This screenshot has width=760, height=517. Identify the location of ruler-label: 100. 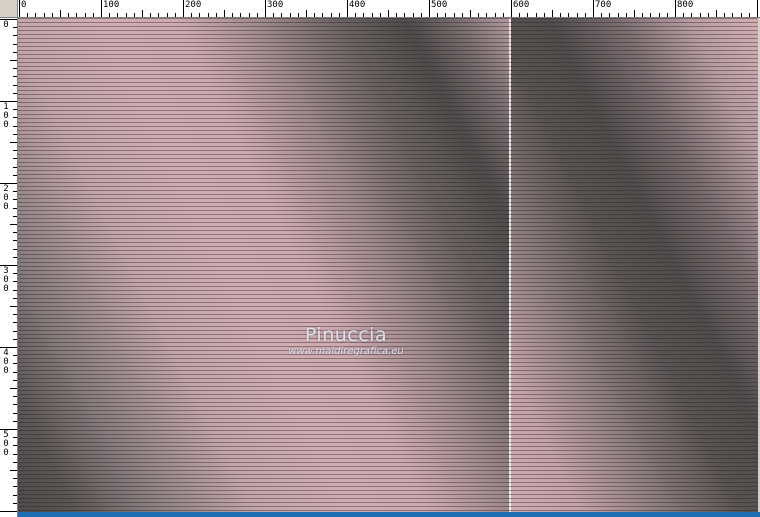
(111, 5).